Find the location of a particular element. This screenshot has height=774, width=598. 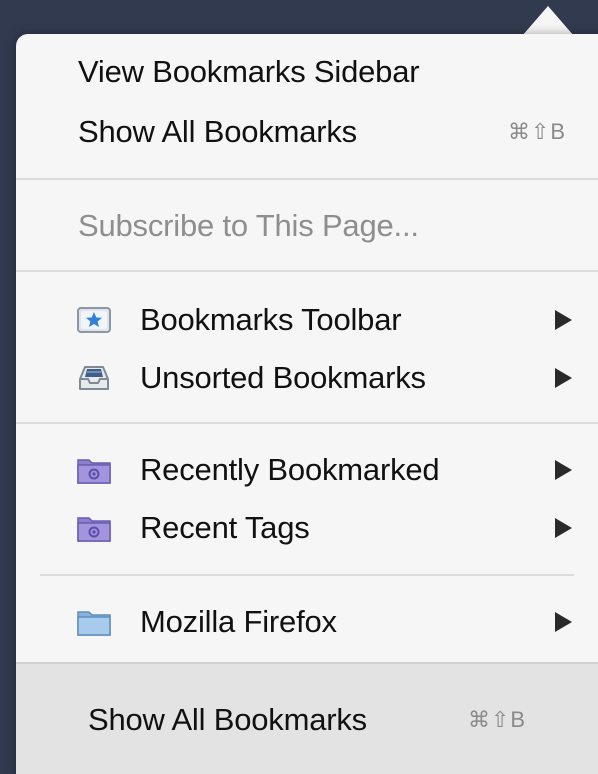

bookmarks-toolbar-star-icon is located at coordinates (94, 320).